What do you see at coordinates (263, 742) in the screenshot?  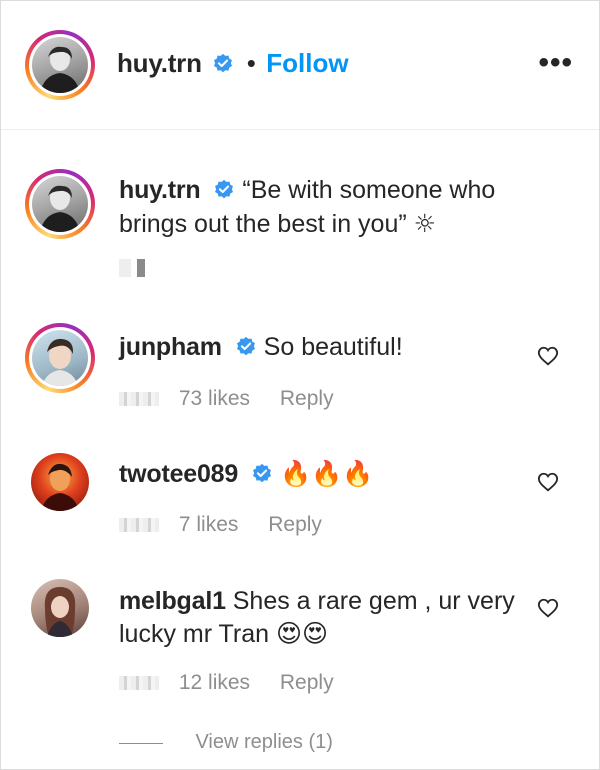 I see `view-replies-button: View replies (1)` at bounding box center [263, 742].